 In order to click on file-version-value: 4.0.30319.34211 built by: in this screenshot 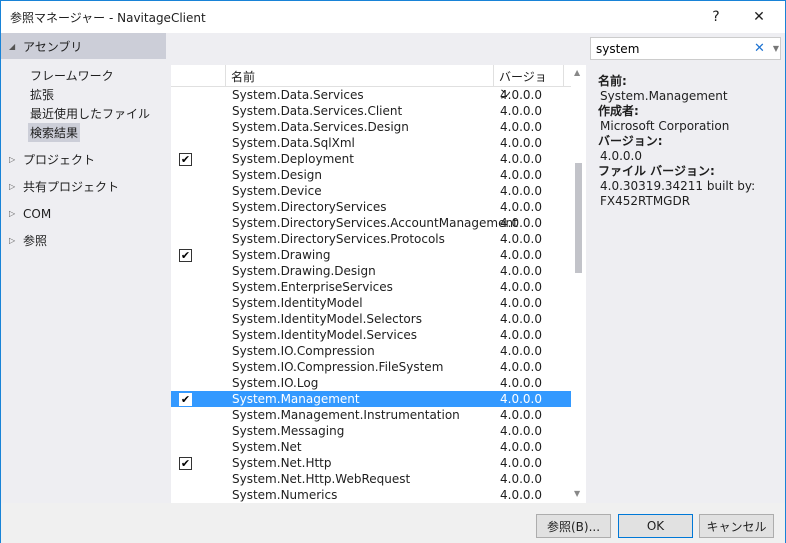, I will do `click(678, 186)`.